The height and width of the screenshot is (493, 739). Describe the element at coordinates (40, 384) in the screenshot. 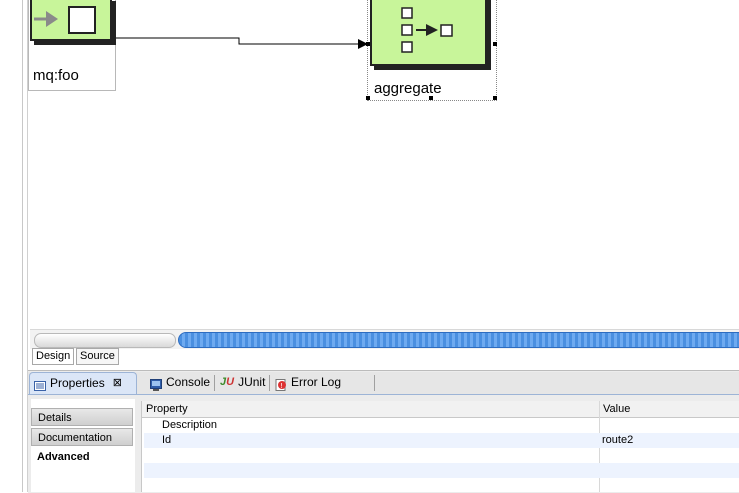

I see `properties-icon` at that location.